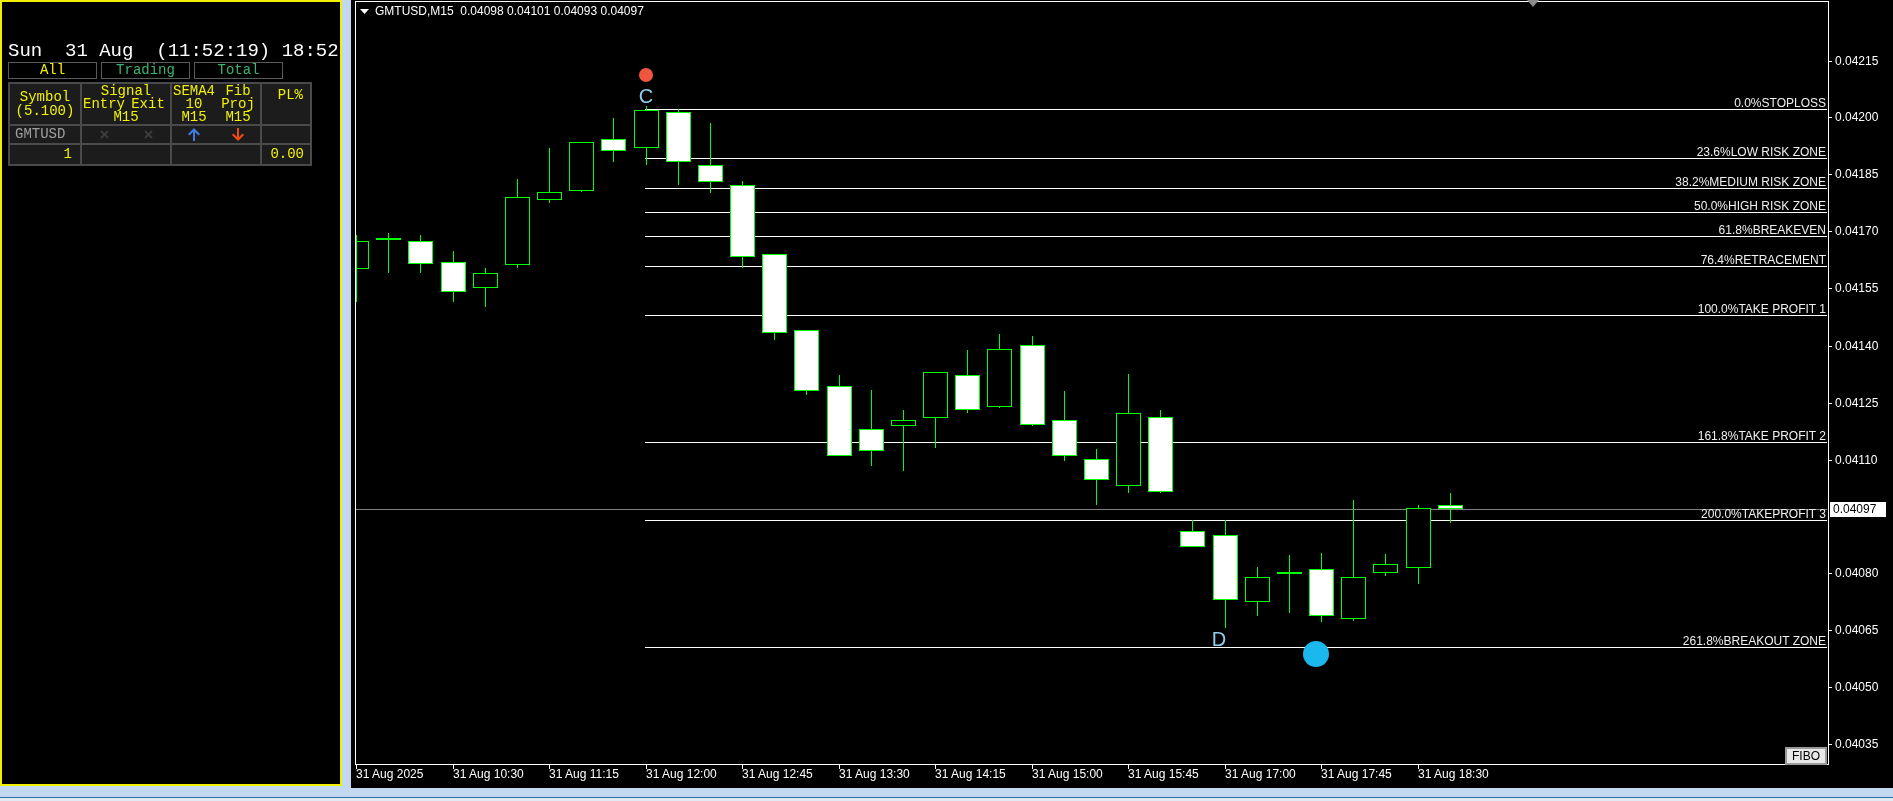 The width and height of the screenshot is (1893, 801). What do you see at coordinates (1780, 103) in the screenshot?
I see `fib-level-label: 0.0%STOPLOSS` at bounding box center [1780, 103].